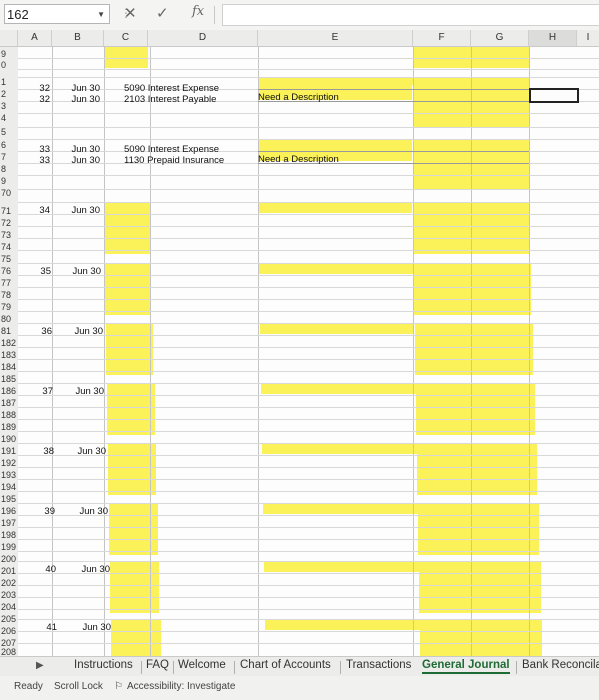 The image size is (599, 700). I want to click on entry-number: 35, so click(42, 271).